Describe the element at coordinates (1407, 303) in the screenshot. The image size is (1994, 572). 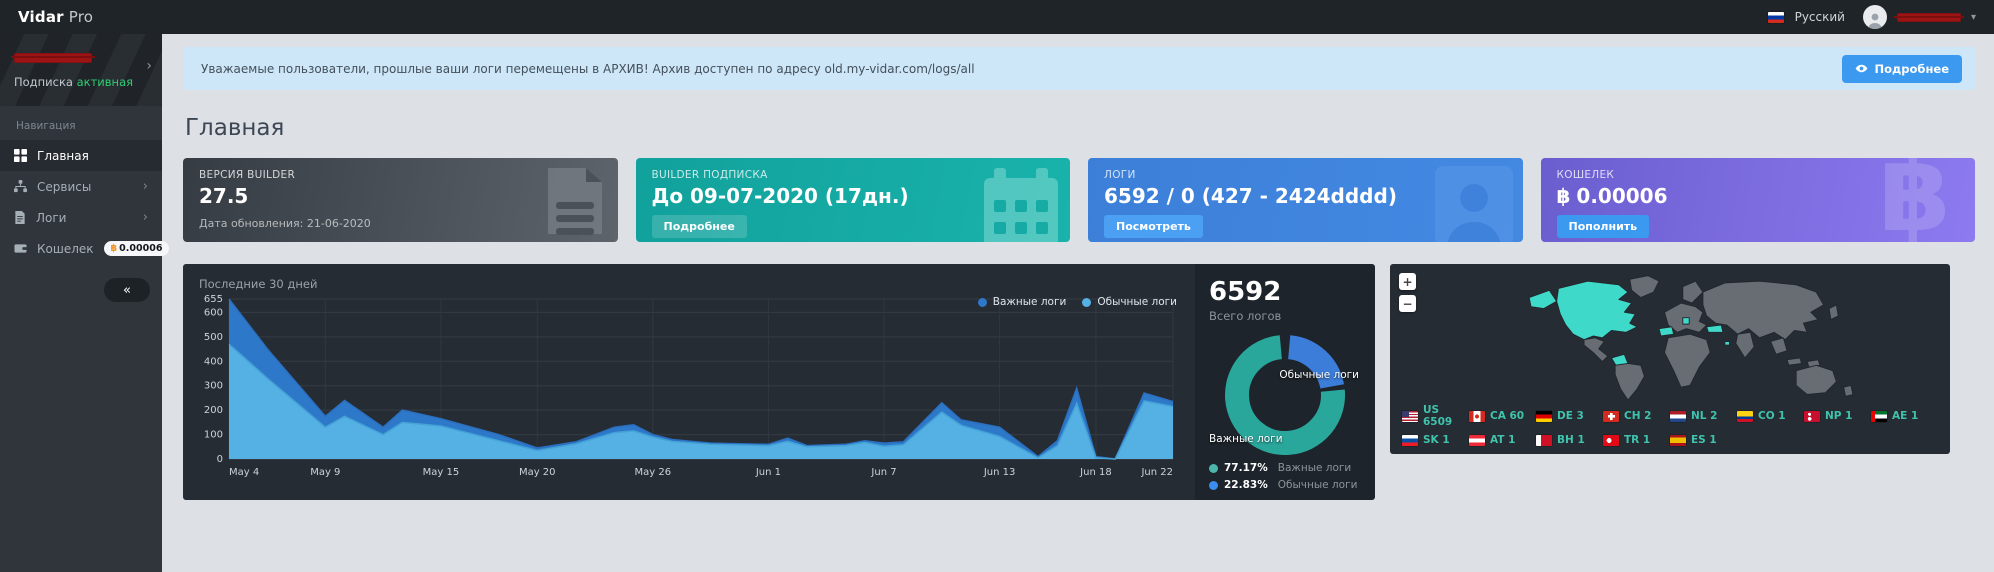
I see `map-zoom-out-button: −` at that location.